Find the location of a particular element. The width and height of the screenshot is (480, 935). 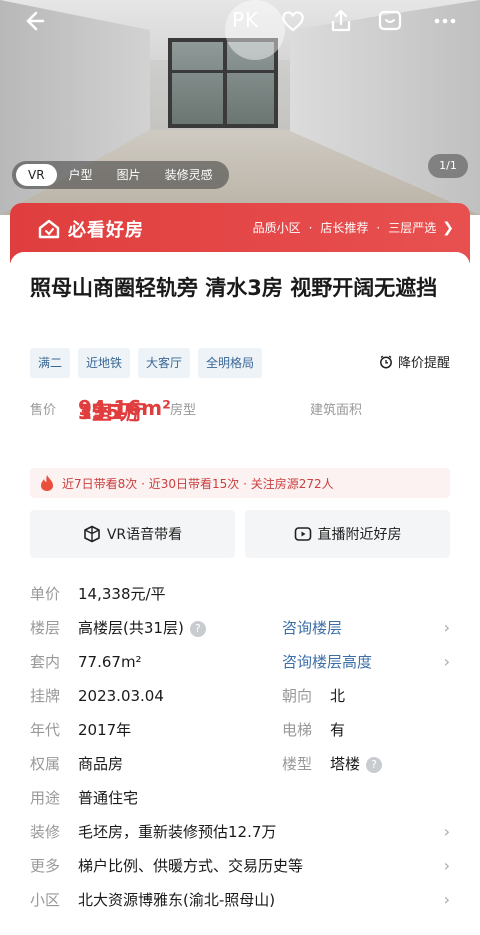

detail-key: 楼层 is located at coordinates (45, 628).